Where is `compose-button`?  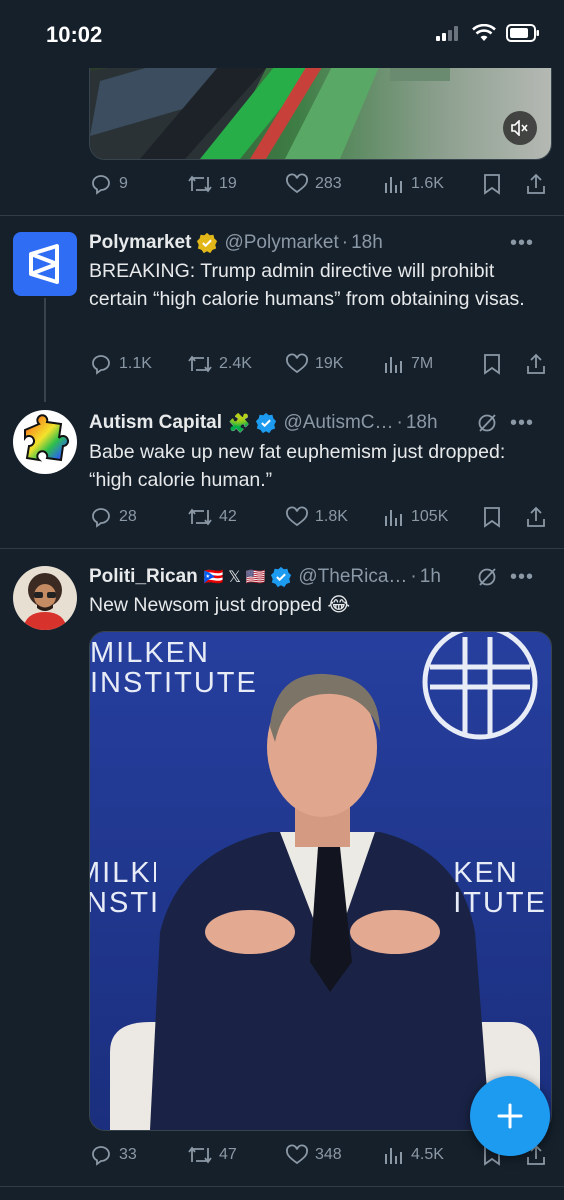
compose-button is located at coordinates (510, 1116).